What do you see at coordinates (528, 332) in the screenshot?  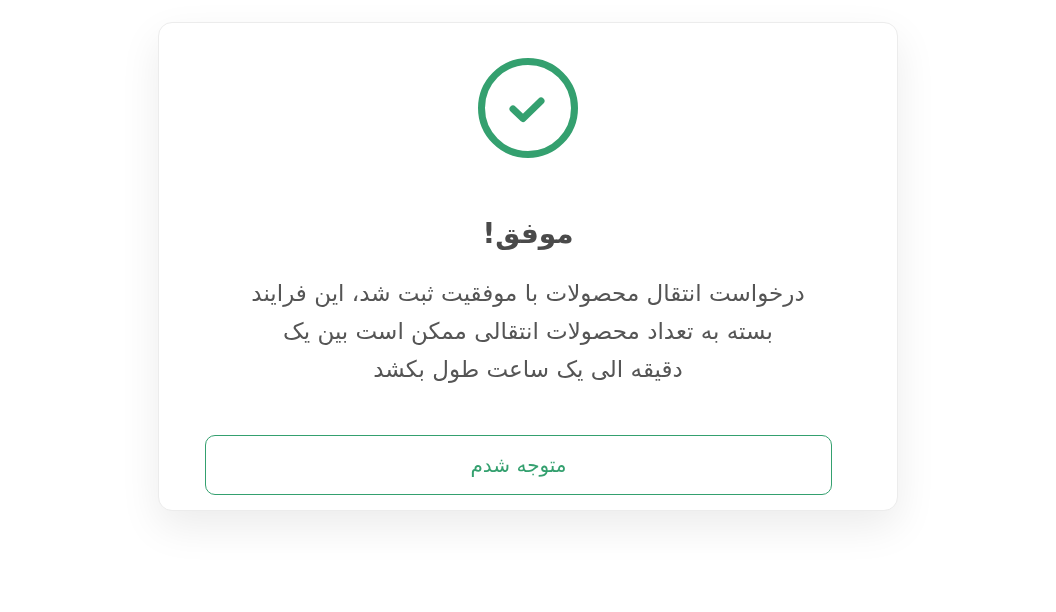 I see `dialog-message: درخواست انتقال محصولات با موفقیت ثبت شد، این فرایند بسته به تعداد محصولات انتقالی ممکن است بین یک دقیقه الی یک ساعت طول بکشد` at bounding box center [528, 332].